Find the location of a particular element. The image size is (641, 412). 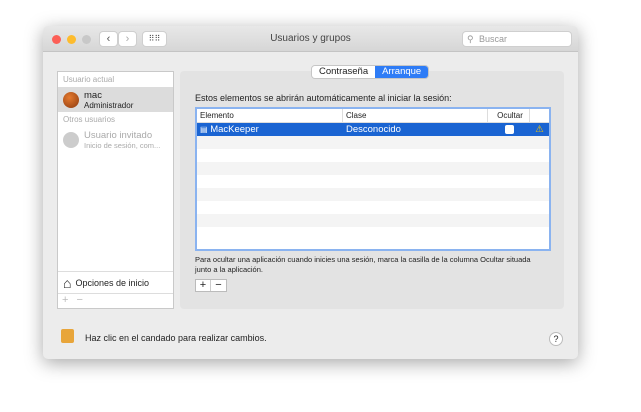

warning-icon: ⚠ is located at coordinates (539, 129).